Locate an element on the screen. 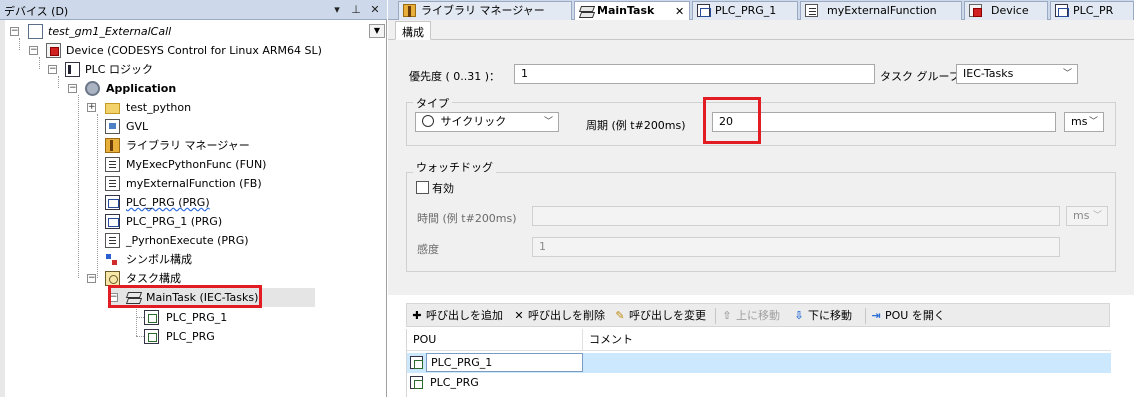 This screenshot has width=1134, height=397. change-call-label: 呼び出しを変更 is located at coordinates (667, 315).